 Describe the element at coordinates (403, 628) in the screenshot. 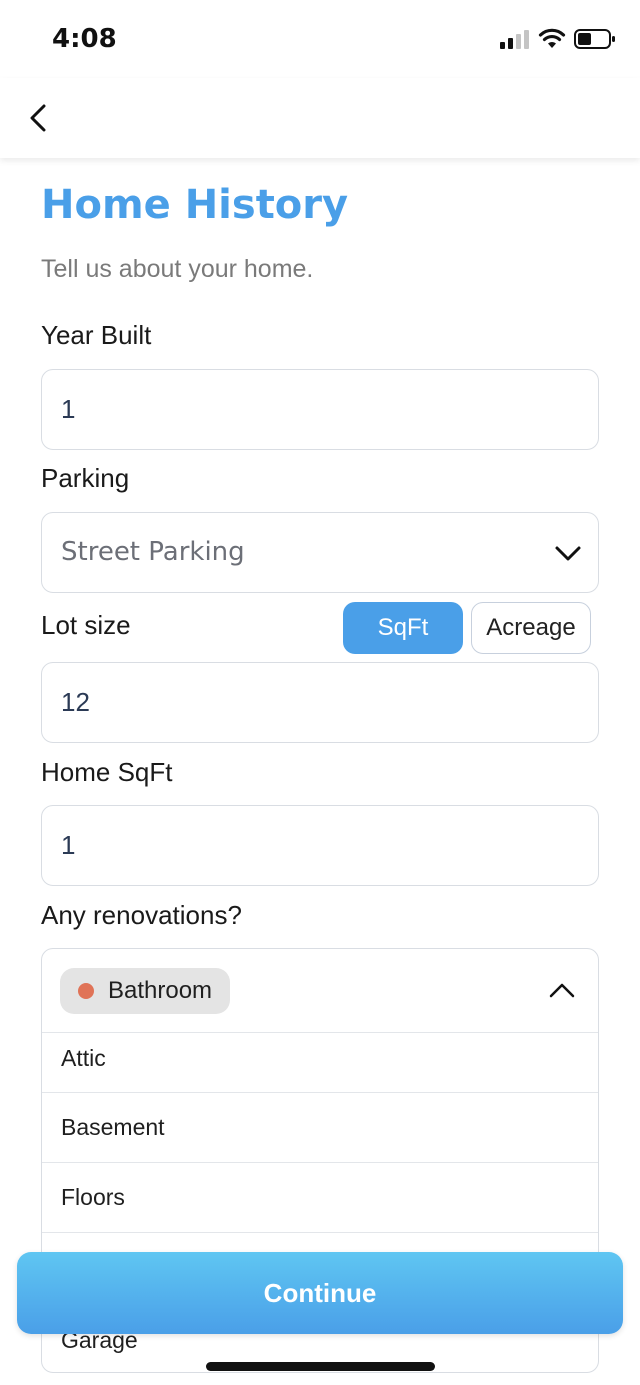

I see `unit-sqft-button: SqFt` at that location.